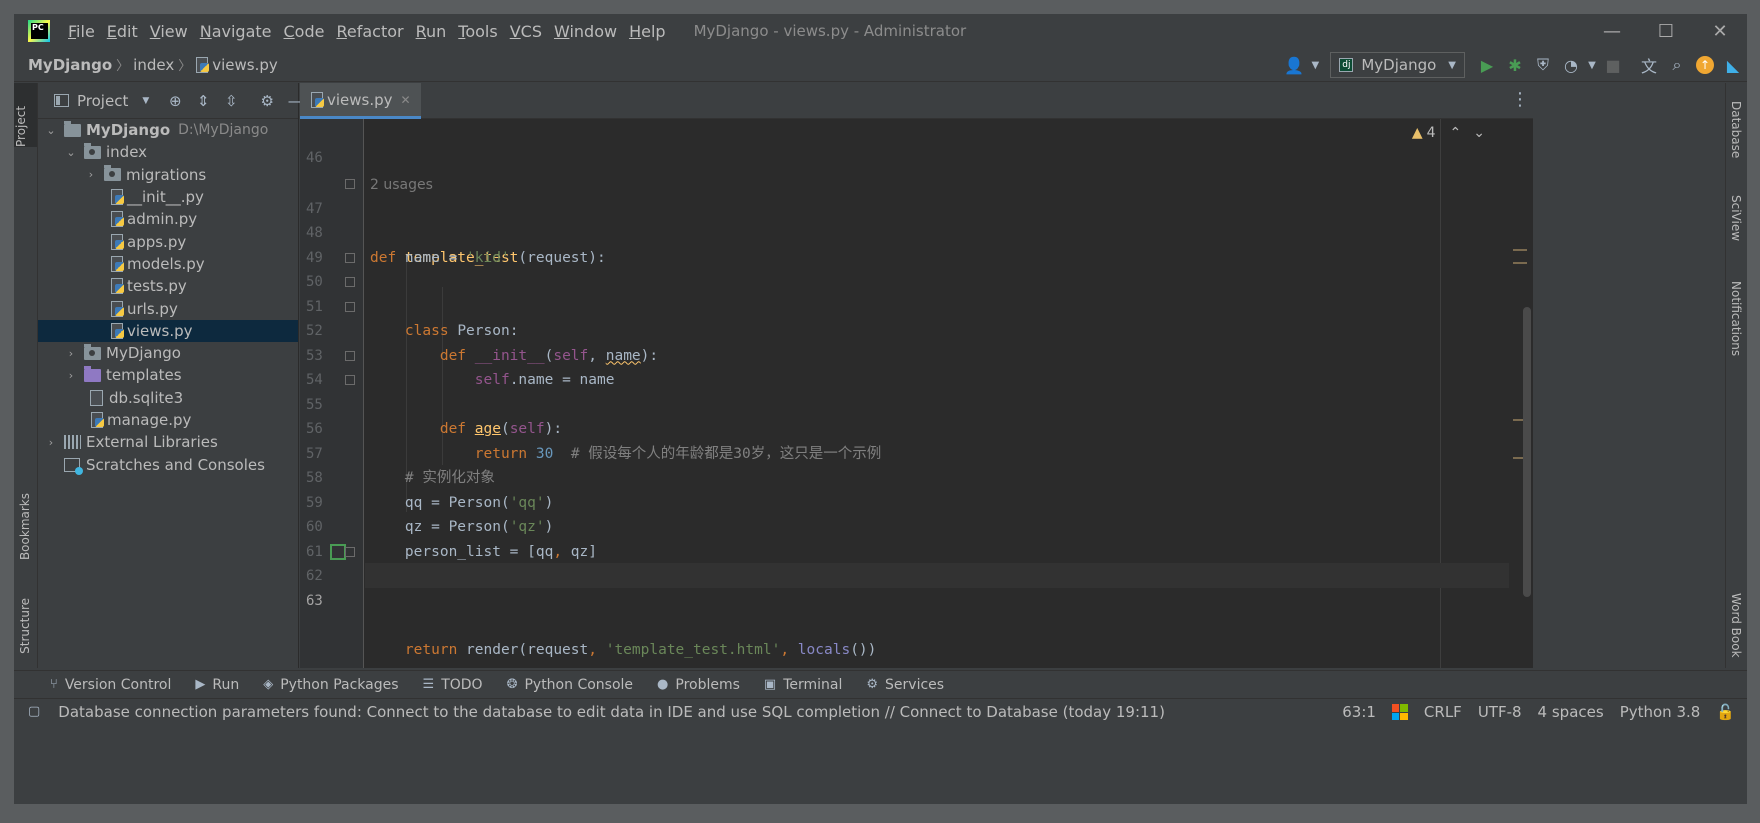 This screenshot has height=823, width=1760. What do you see at coordinates (338, 551) in the screenshot?
I see `django-view-gutter-icon` at bounding box center [338, 551].